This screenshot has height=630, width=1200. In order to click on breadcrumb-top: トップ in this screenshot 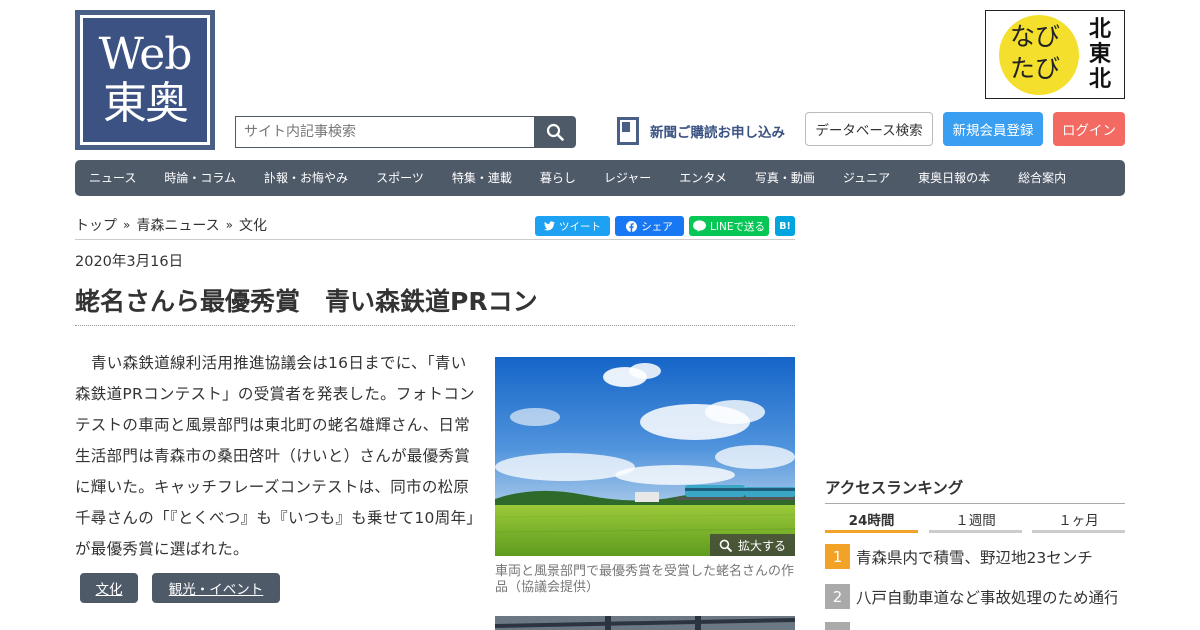, I will do `click(96, 225)`.